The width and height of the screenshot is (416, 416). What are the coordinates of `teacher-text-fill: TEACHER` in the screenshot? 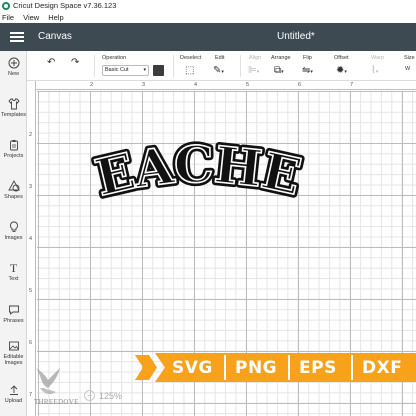 It's located at (193, 173).